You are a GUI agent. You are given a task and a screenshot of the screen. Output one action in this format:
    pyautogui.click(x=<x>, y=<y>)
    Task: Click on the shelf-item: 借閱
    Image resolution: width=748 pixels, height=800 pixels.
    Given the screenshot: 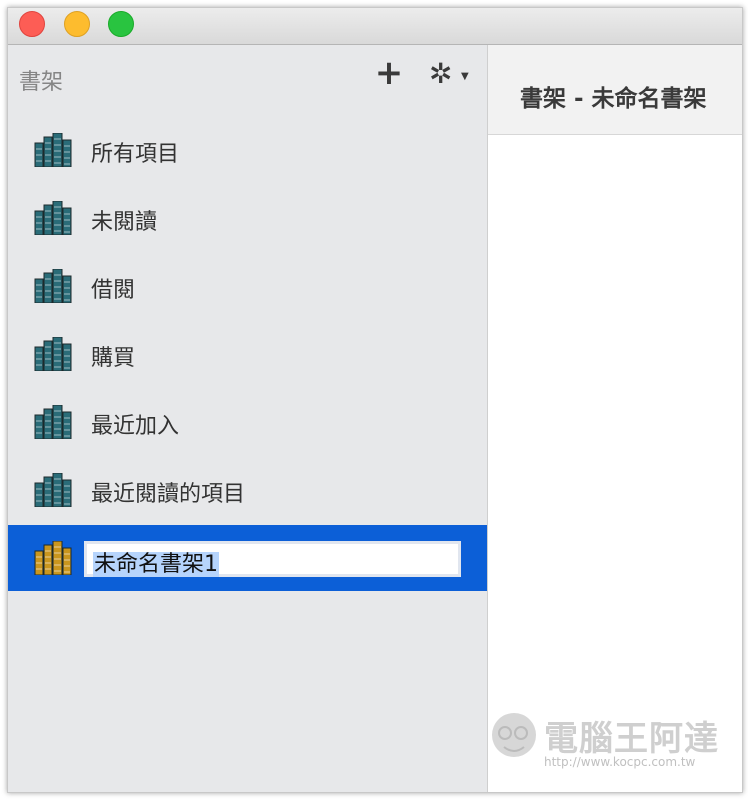 What is the action you would take?
    pyautogui.click(x=247, y=286)
    